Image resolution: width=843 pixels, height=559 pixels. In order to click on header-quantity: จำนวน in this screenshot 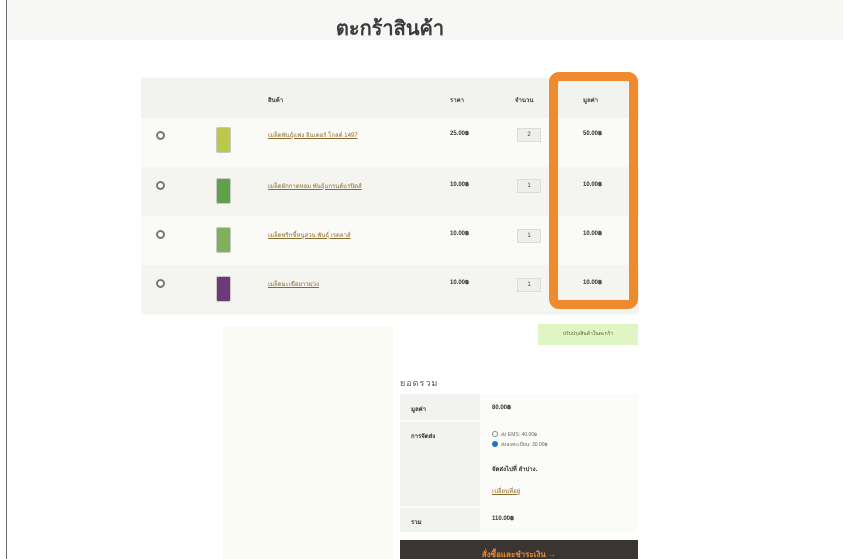, I will do `click(524, 101)`.